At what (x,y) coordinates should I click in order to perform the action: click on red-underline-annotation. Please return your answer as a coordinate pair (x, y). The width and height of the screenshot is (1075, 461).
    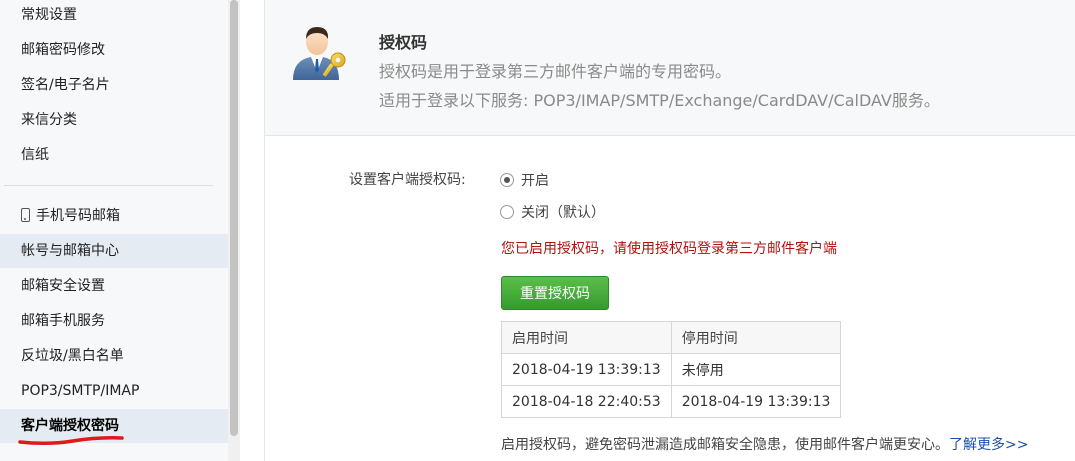
    Looking at the image, I should click on (71, 441).